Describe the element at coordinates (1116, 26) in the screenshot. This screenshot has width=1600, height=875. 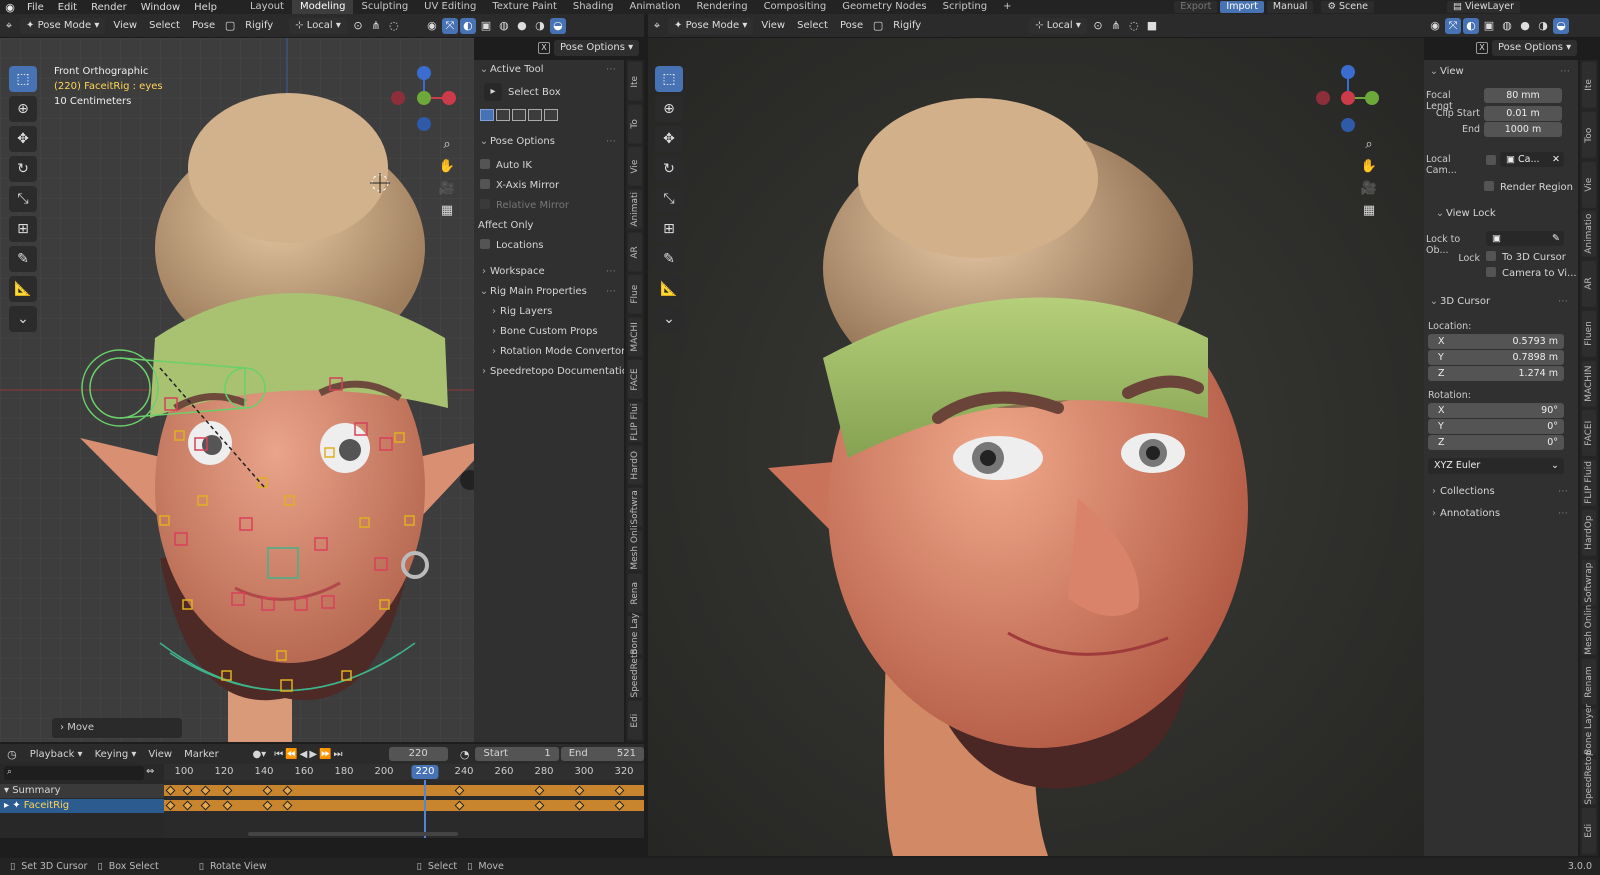
I see `snap-icon: ⋔` at that location.